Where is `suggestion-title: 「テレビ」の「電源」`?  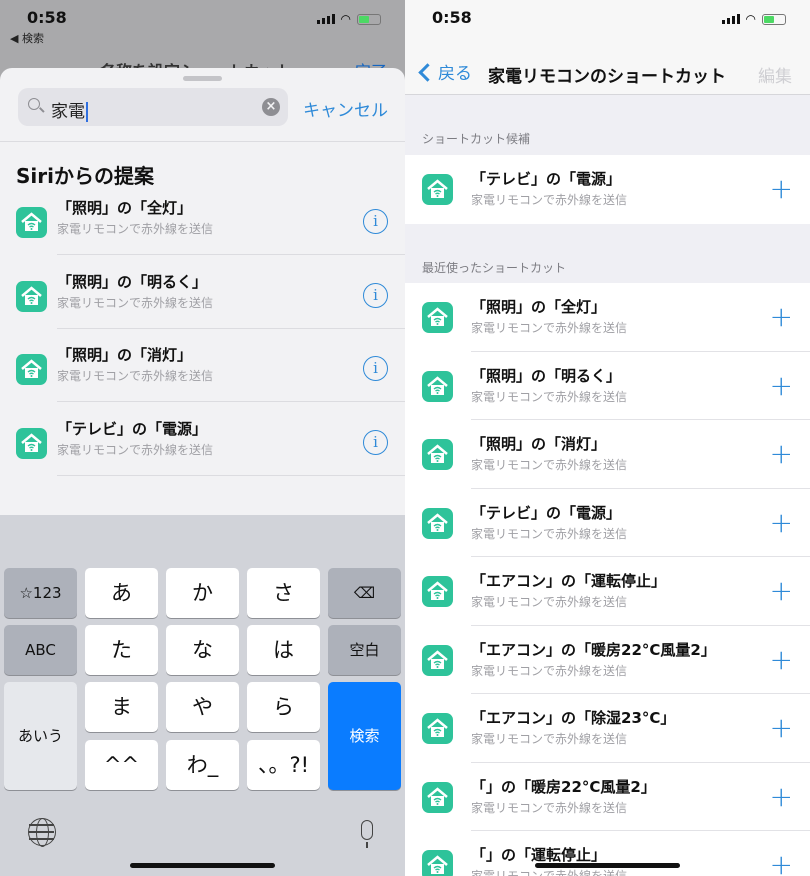
suggestion-title: 「テレビ」の「電源」 is located at coordinates (132, 428).